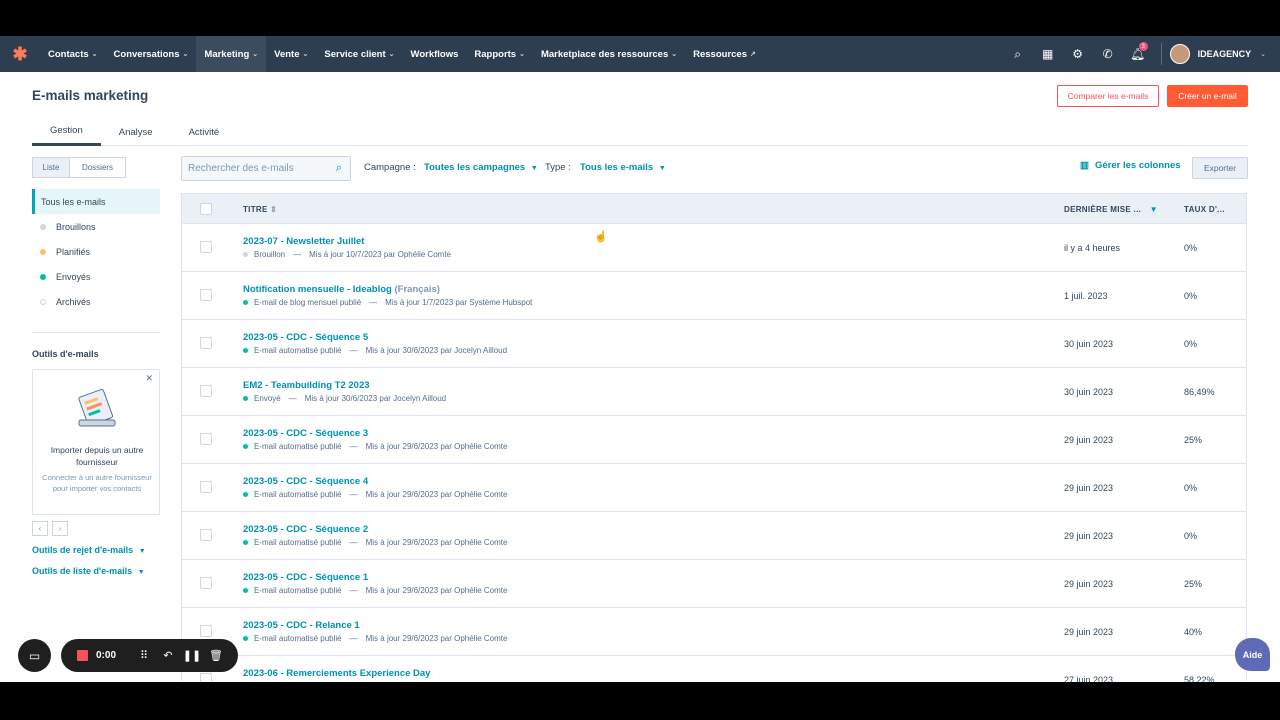 The width and height of the screenshot is (1280, 720). I want to click on email-title-link: 2023-05 - CDC - Séquence 3, so click(305, 433).